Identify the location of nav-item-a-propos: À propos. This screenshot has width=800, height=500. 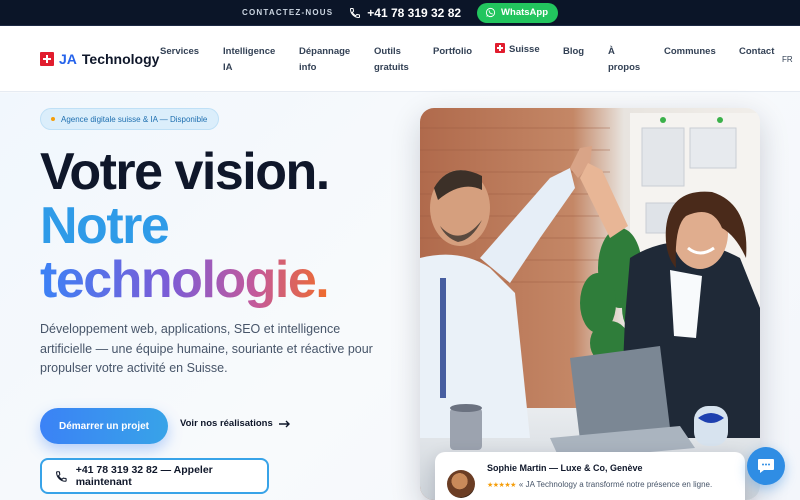
(624, 60).